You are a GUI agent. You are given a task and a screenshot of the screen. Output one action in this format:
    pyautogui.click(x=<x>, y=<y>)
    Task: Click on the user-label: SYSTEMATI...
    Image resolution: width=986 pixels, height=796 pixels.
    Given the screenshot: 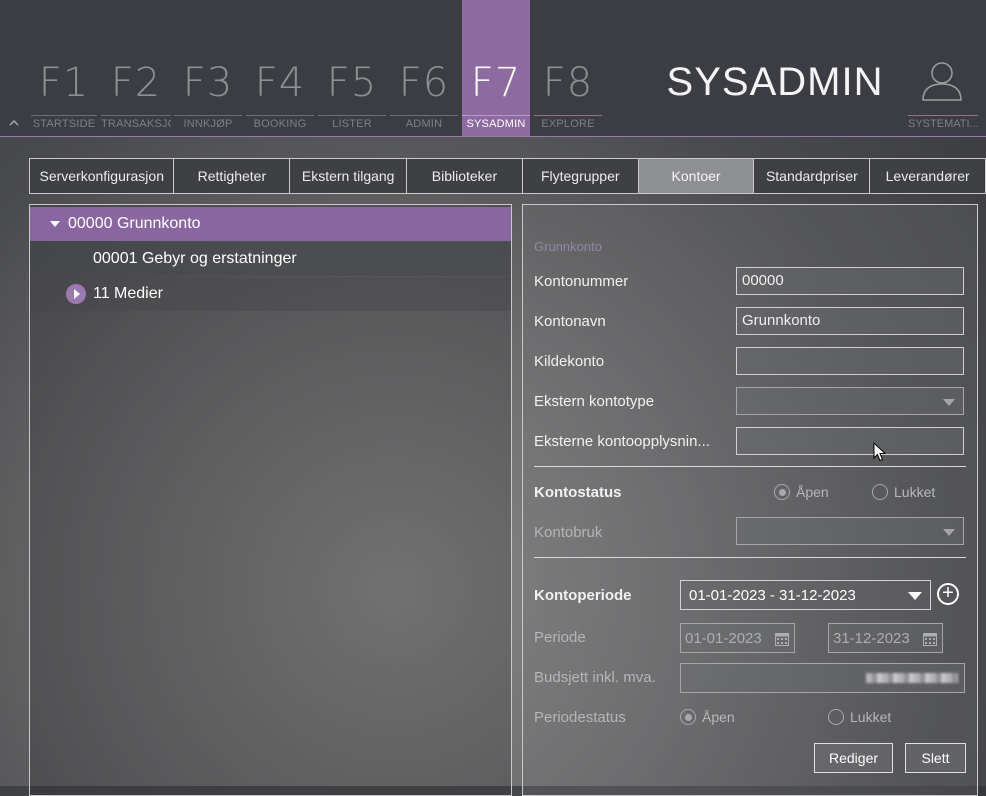 What is the action you would take?
    pyautogui.click(x=943, y=124)
    